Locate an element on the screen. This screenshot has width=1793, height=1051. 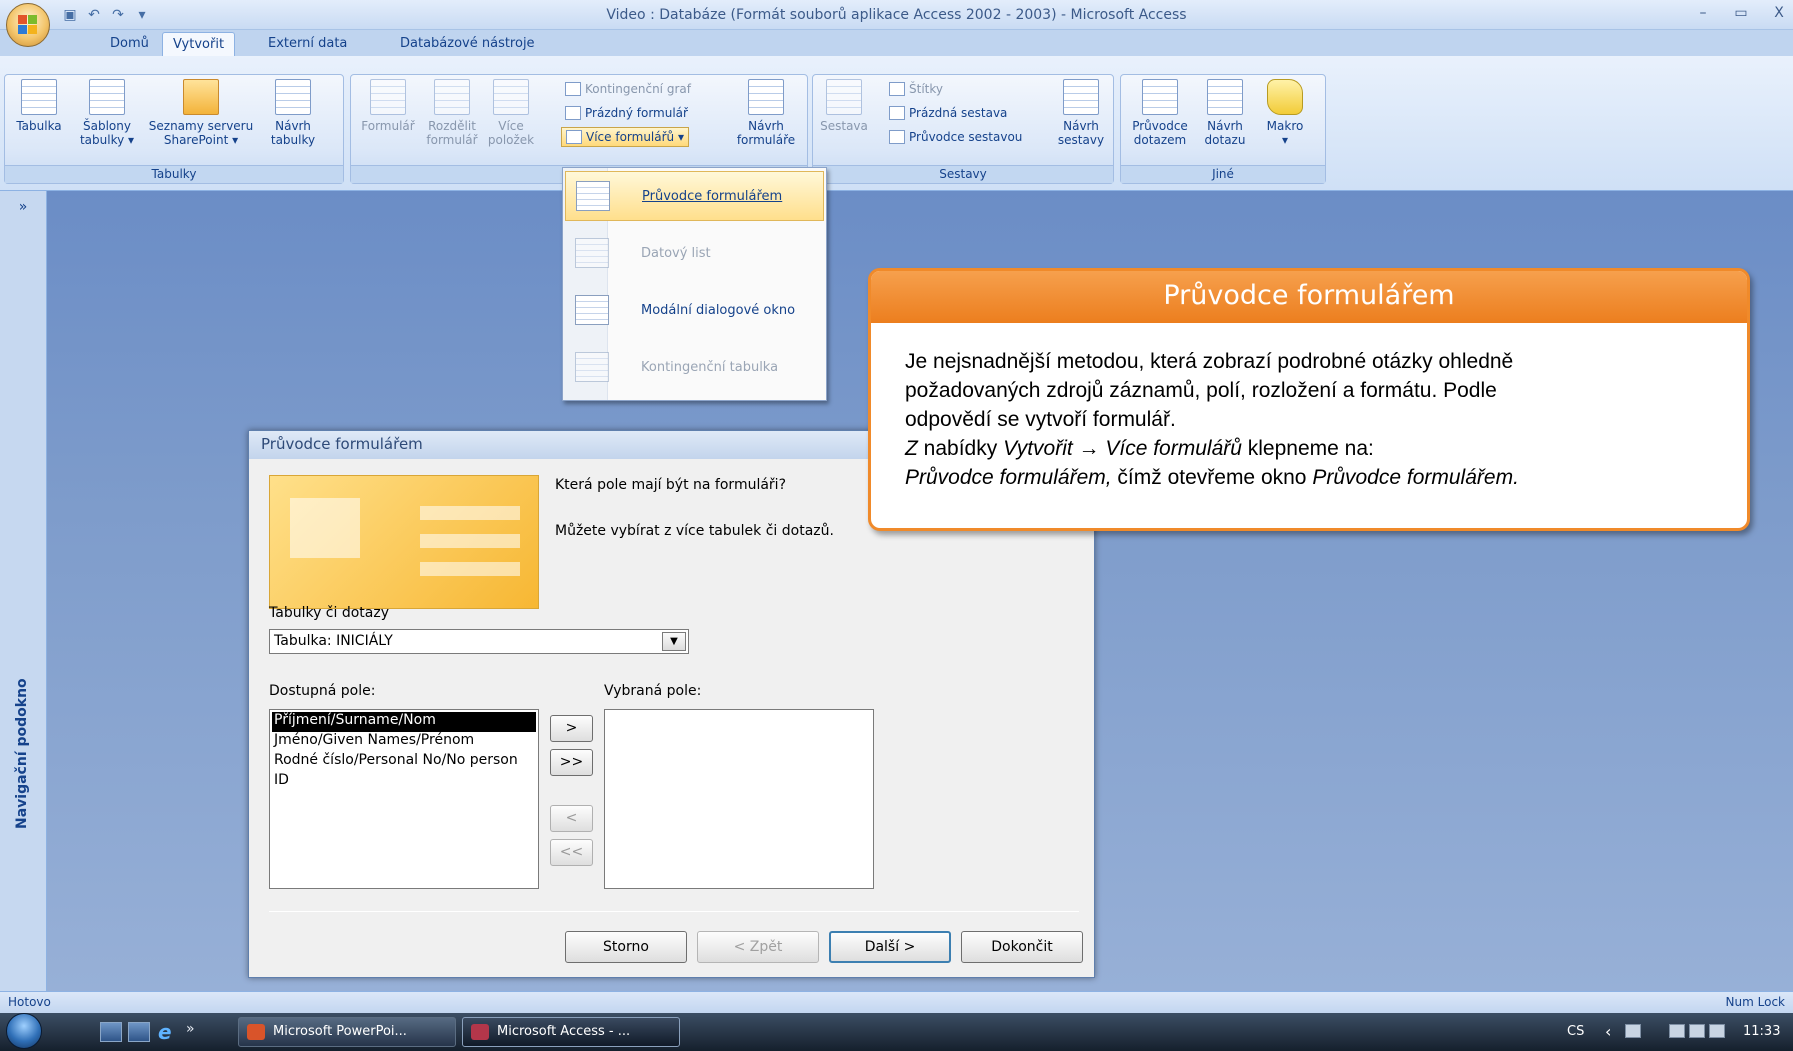
prazdny-formular-button: Prázdný formulář is located at coordinates (626, 113).